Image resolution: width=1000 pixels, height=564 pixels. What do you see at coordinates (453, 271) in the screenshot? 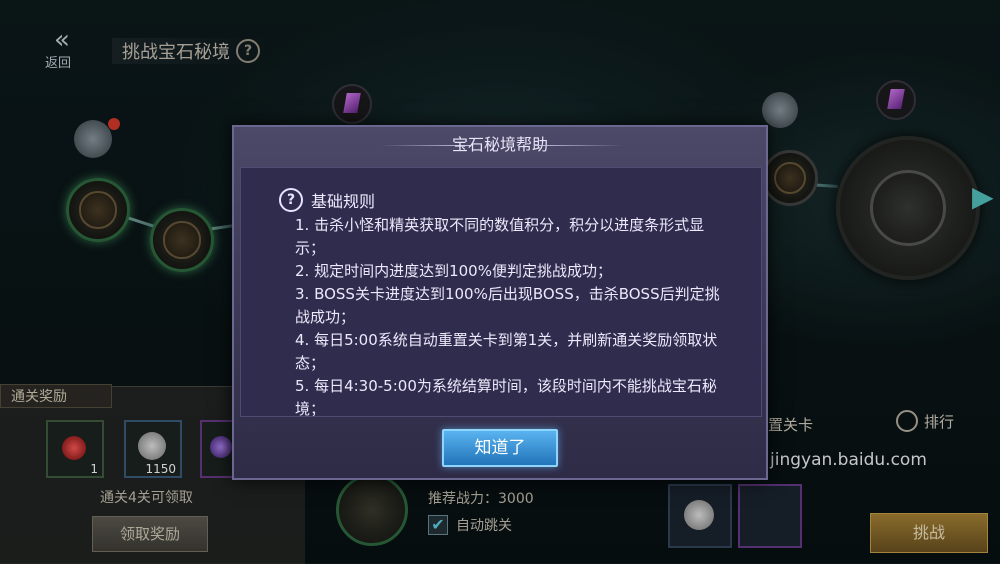
I see `rule-item: 2. 规定时间内进度达到100%便判定挑战成功；` at bounding box center [453, 271].